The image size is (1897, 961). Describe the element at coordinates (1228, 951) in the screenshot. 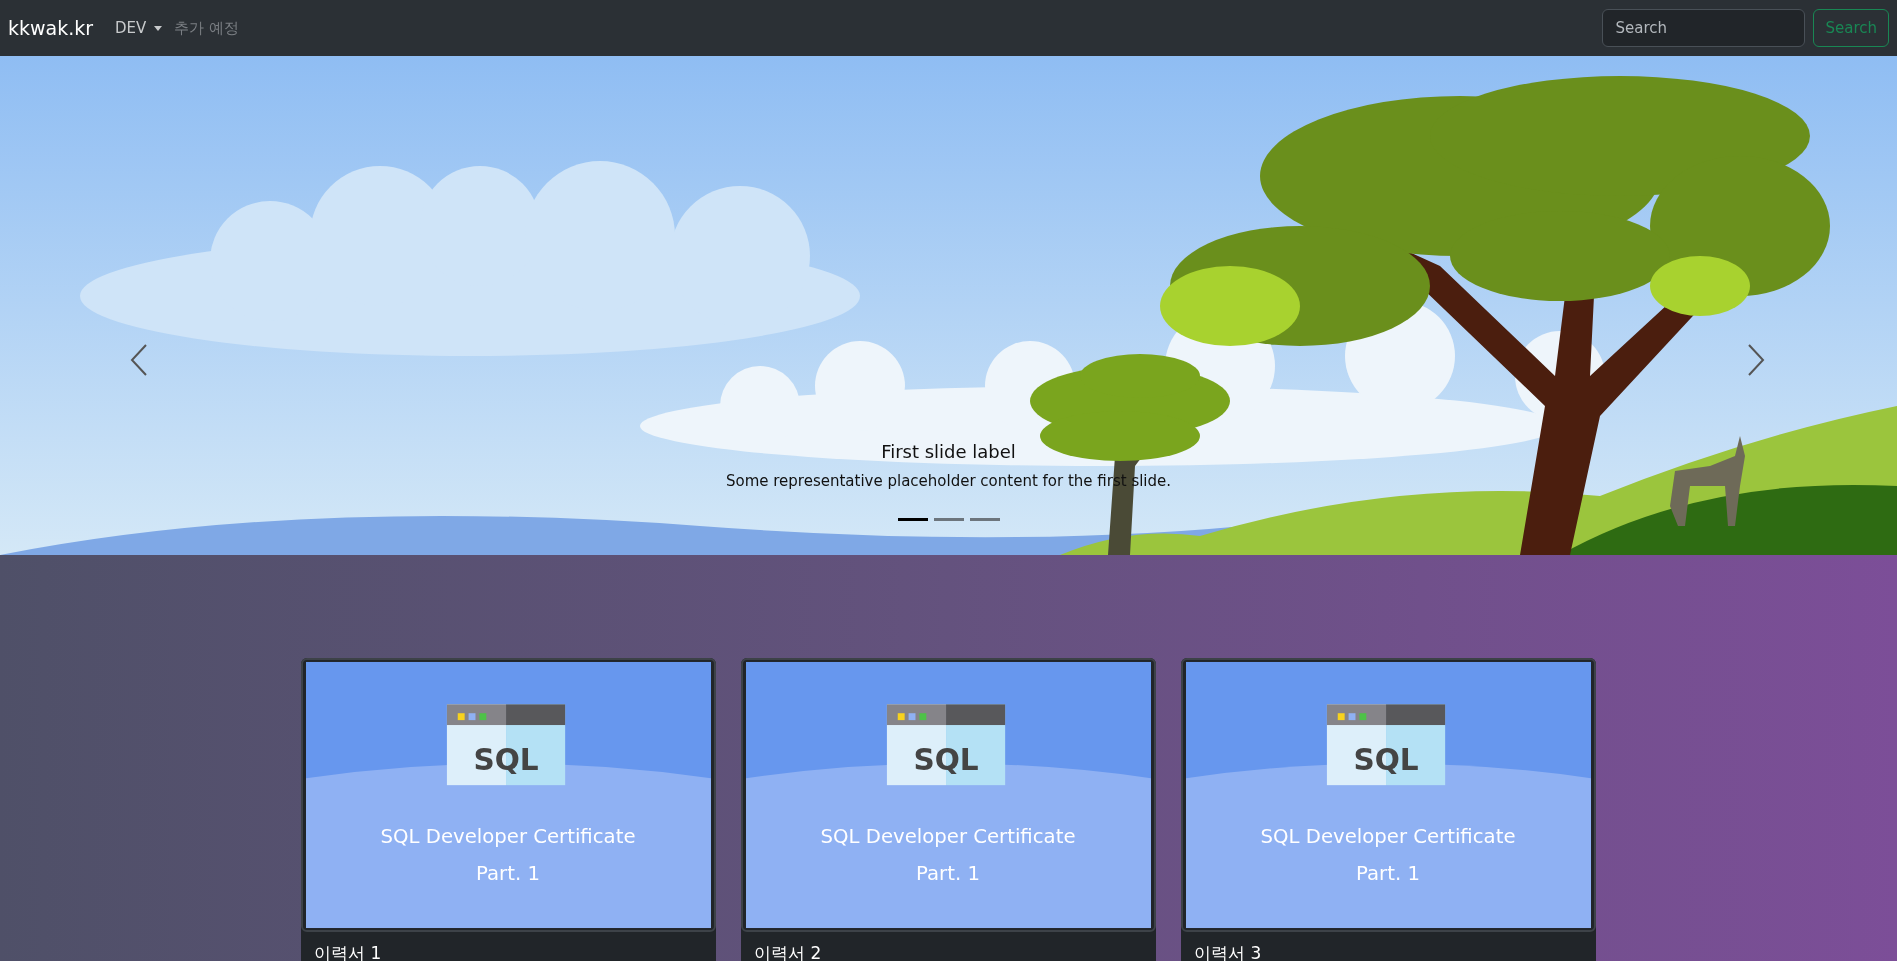

I see `card-title: 이력서 3` at that location.